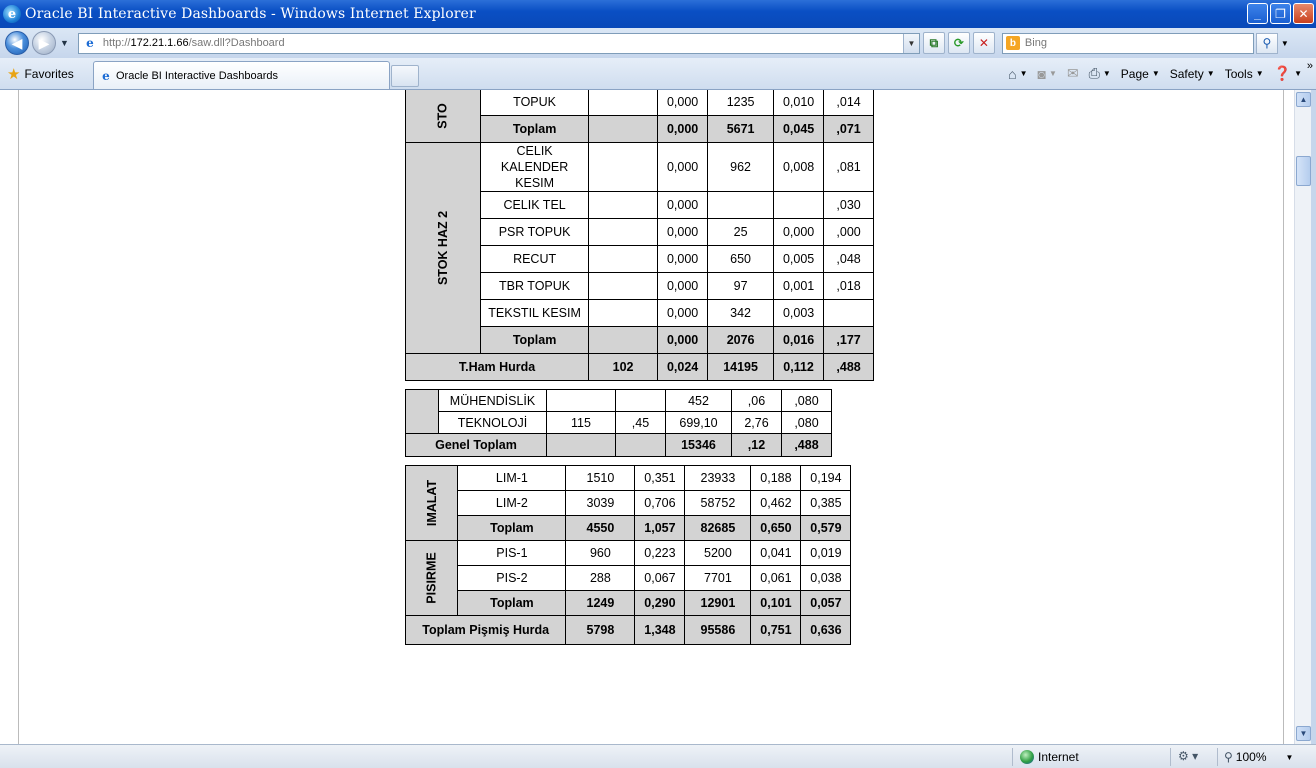 The image size is (1316, 768). I want to click on print-button: ⎙ ▼, so click(1100, 73).